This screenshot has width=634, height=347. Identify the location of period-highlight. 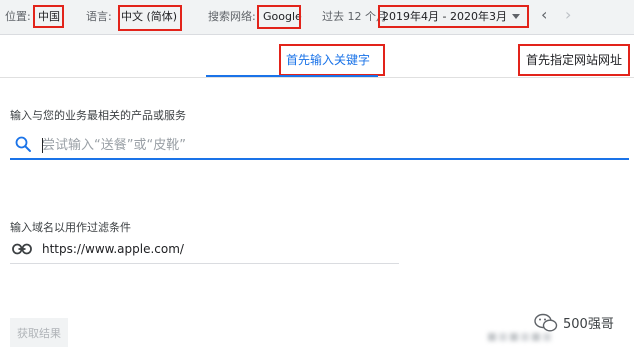
(453, 16).